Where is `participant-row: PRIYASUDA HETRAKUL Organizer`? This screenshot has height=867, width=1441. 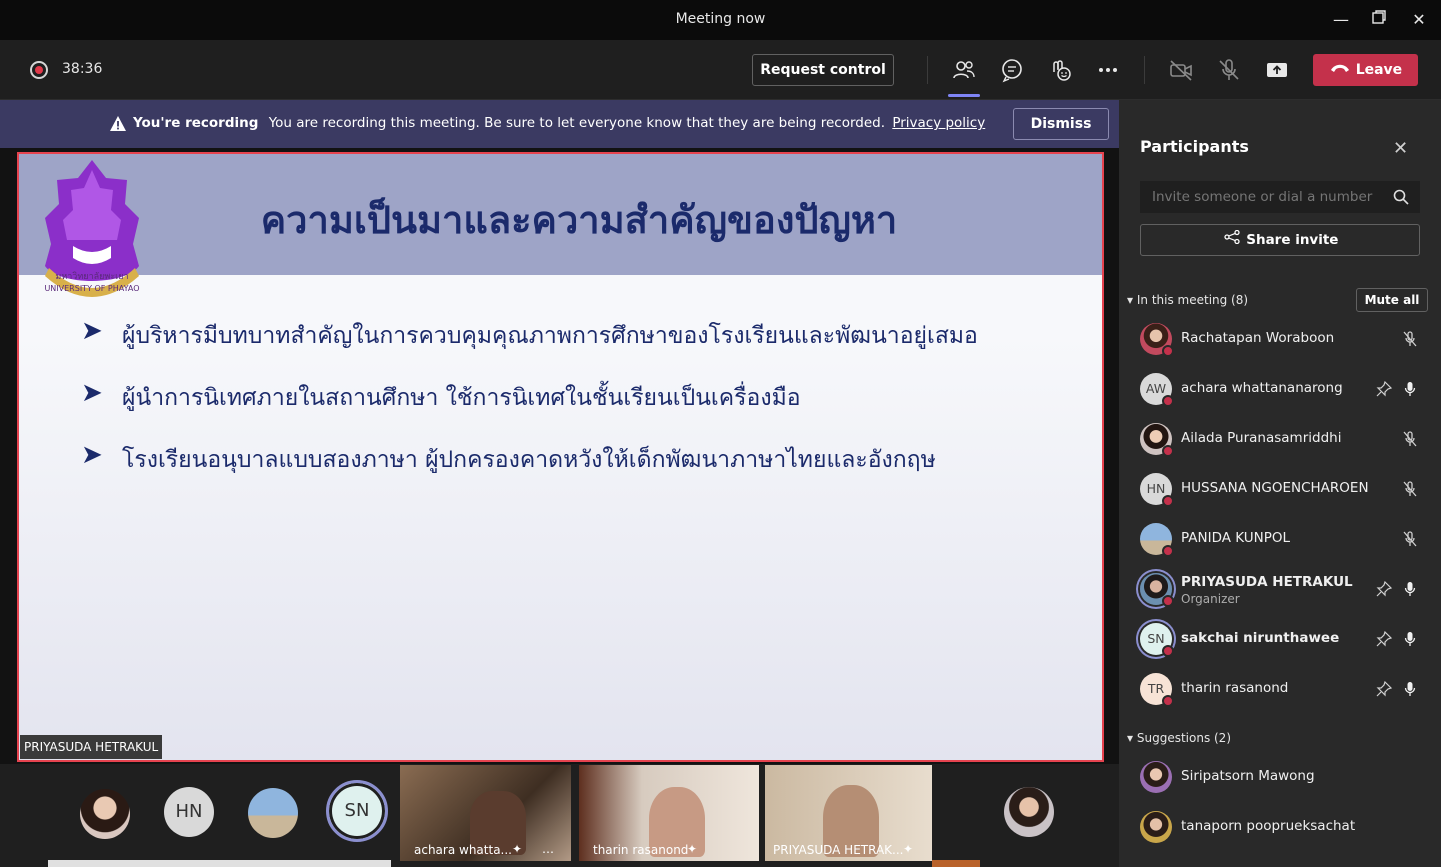 participant-row: PRIYASUDA HETRAKUL Organizer is located at coordinates (1280, 589).